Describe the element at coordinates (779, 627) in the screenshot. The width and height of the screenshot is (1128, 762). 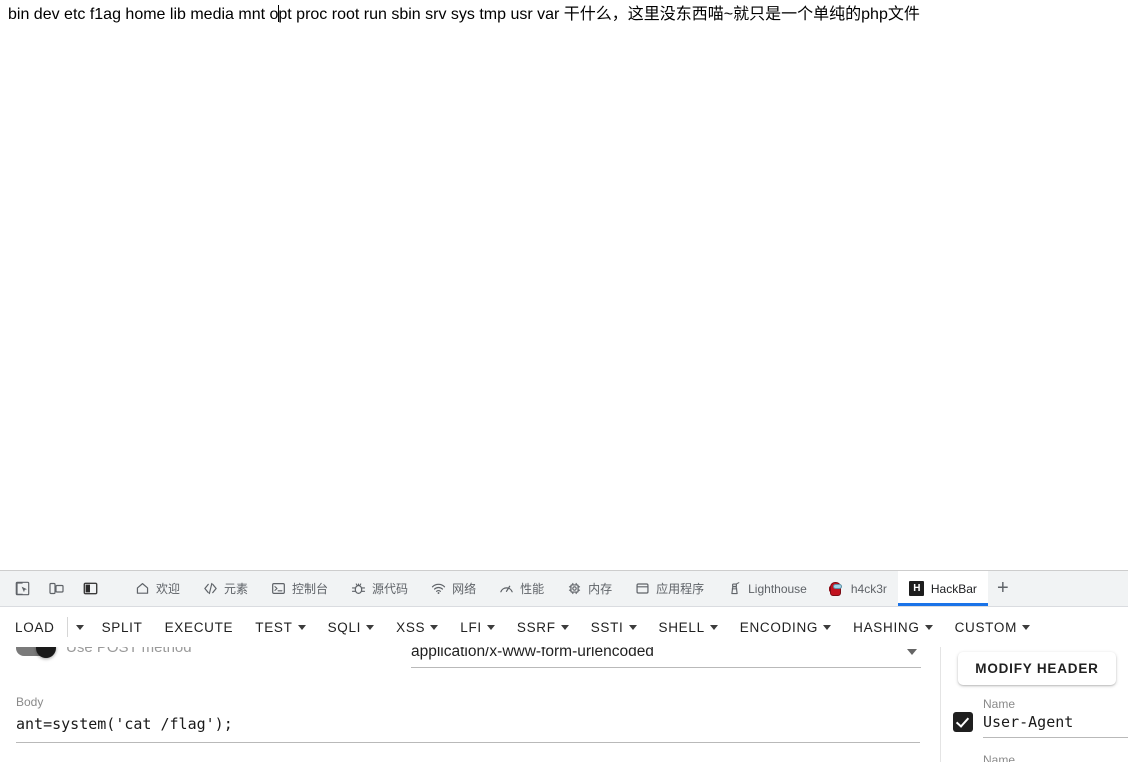
I see `button-label: ENCODING` at that location.